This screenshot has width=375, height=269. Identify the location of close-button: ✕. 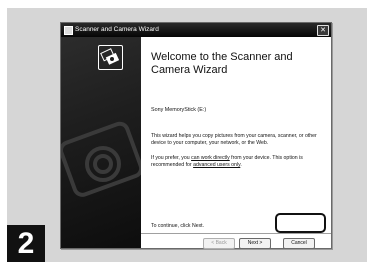
(323, 30).